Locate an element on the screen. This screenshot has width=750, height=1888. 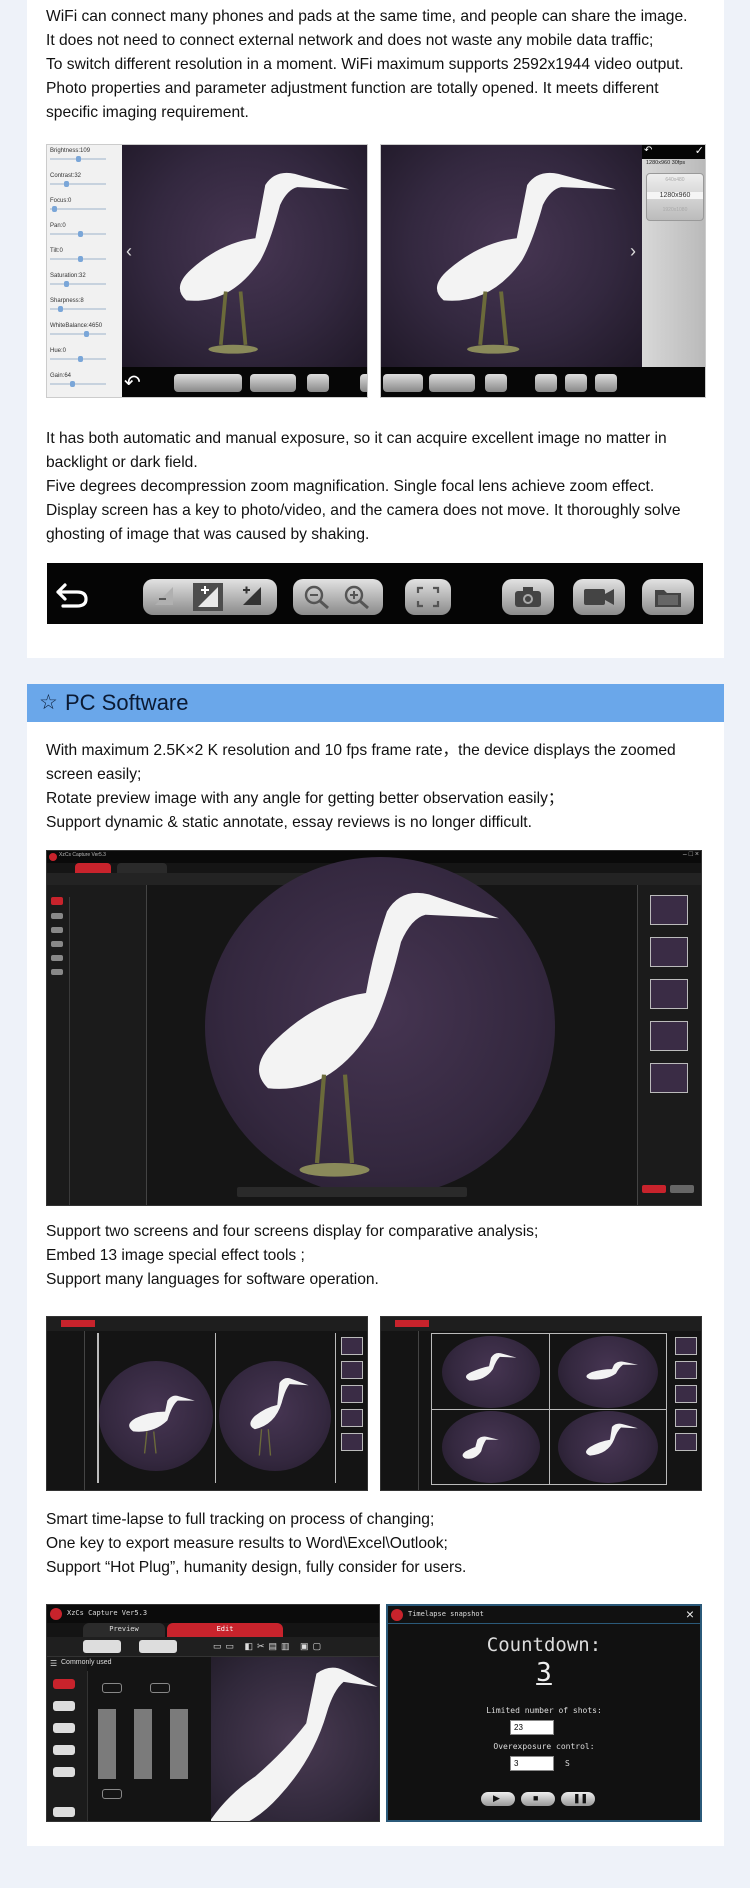
resolution-option: 640x480 is located at coordinates (675, 180).